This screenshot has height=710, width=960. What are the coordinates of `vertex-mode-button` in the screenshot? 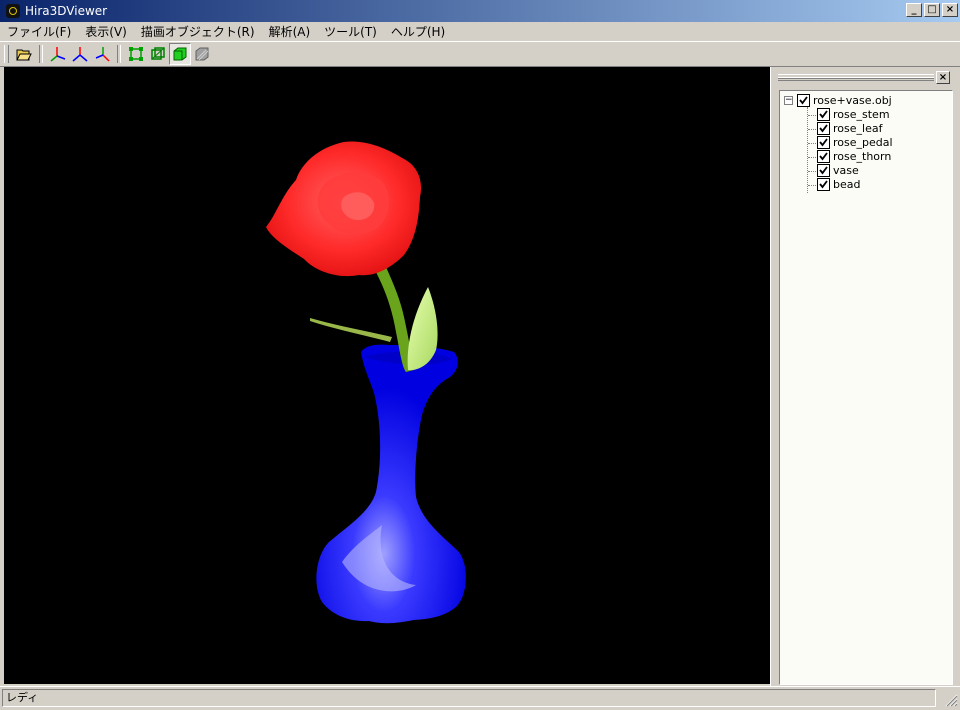 It's located at (136, 54).